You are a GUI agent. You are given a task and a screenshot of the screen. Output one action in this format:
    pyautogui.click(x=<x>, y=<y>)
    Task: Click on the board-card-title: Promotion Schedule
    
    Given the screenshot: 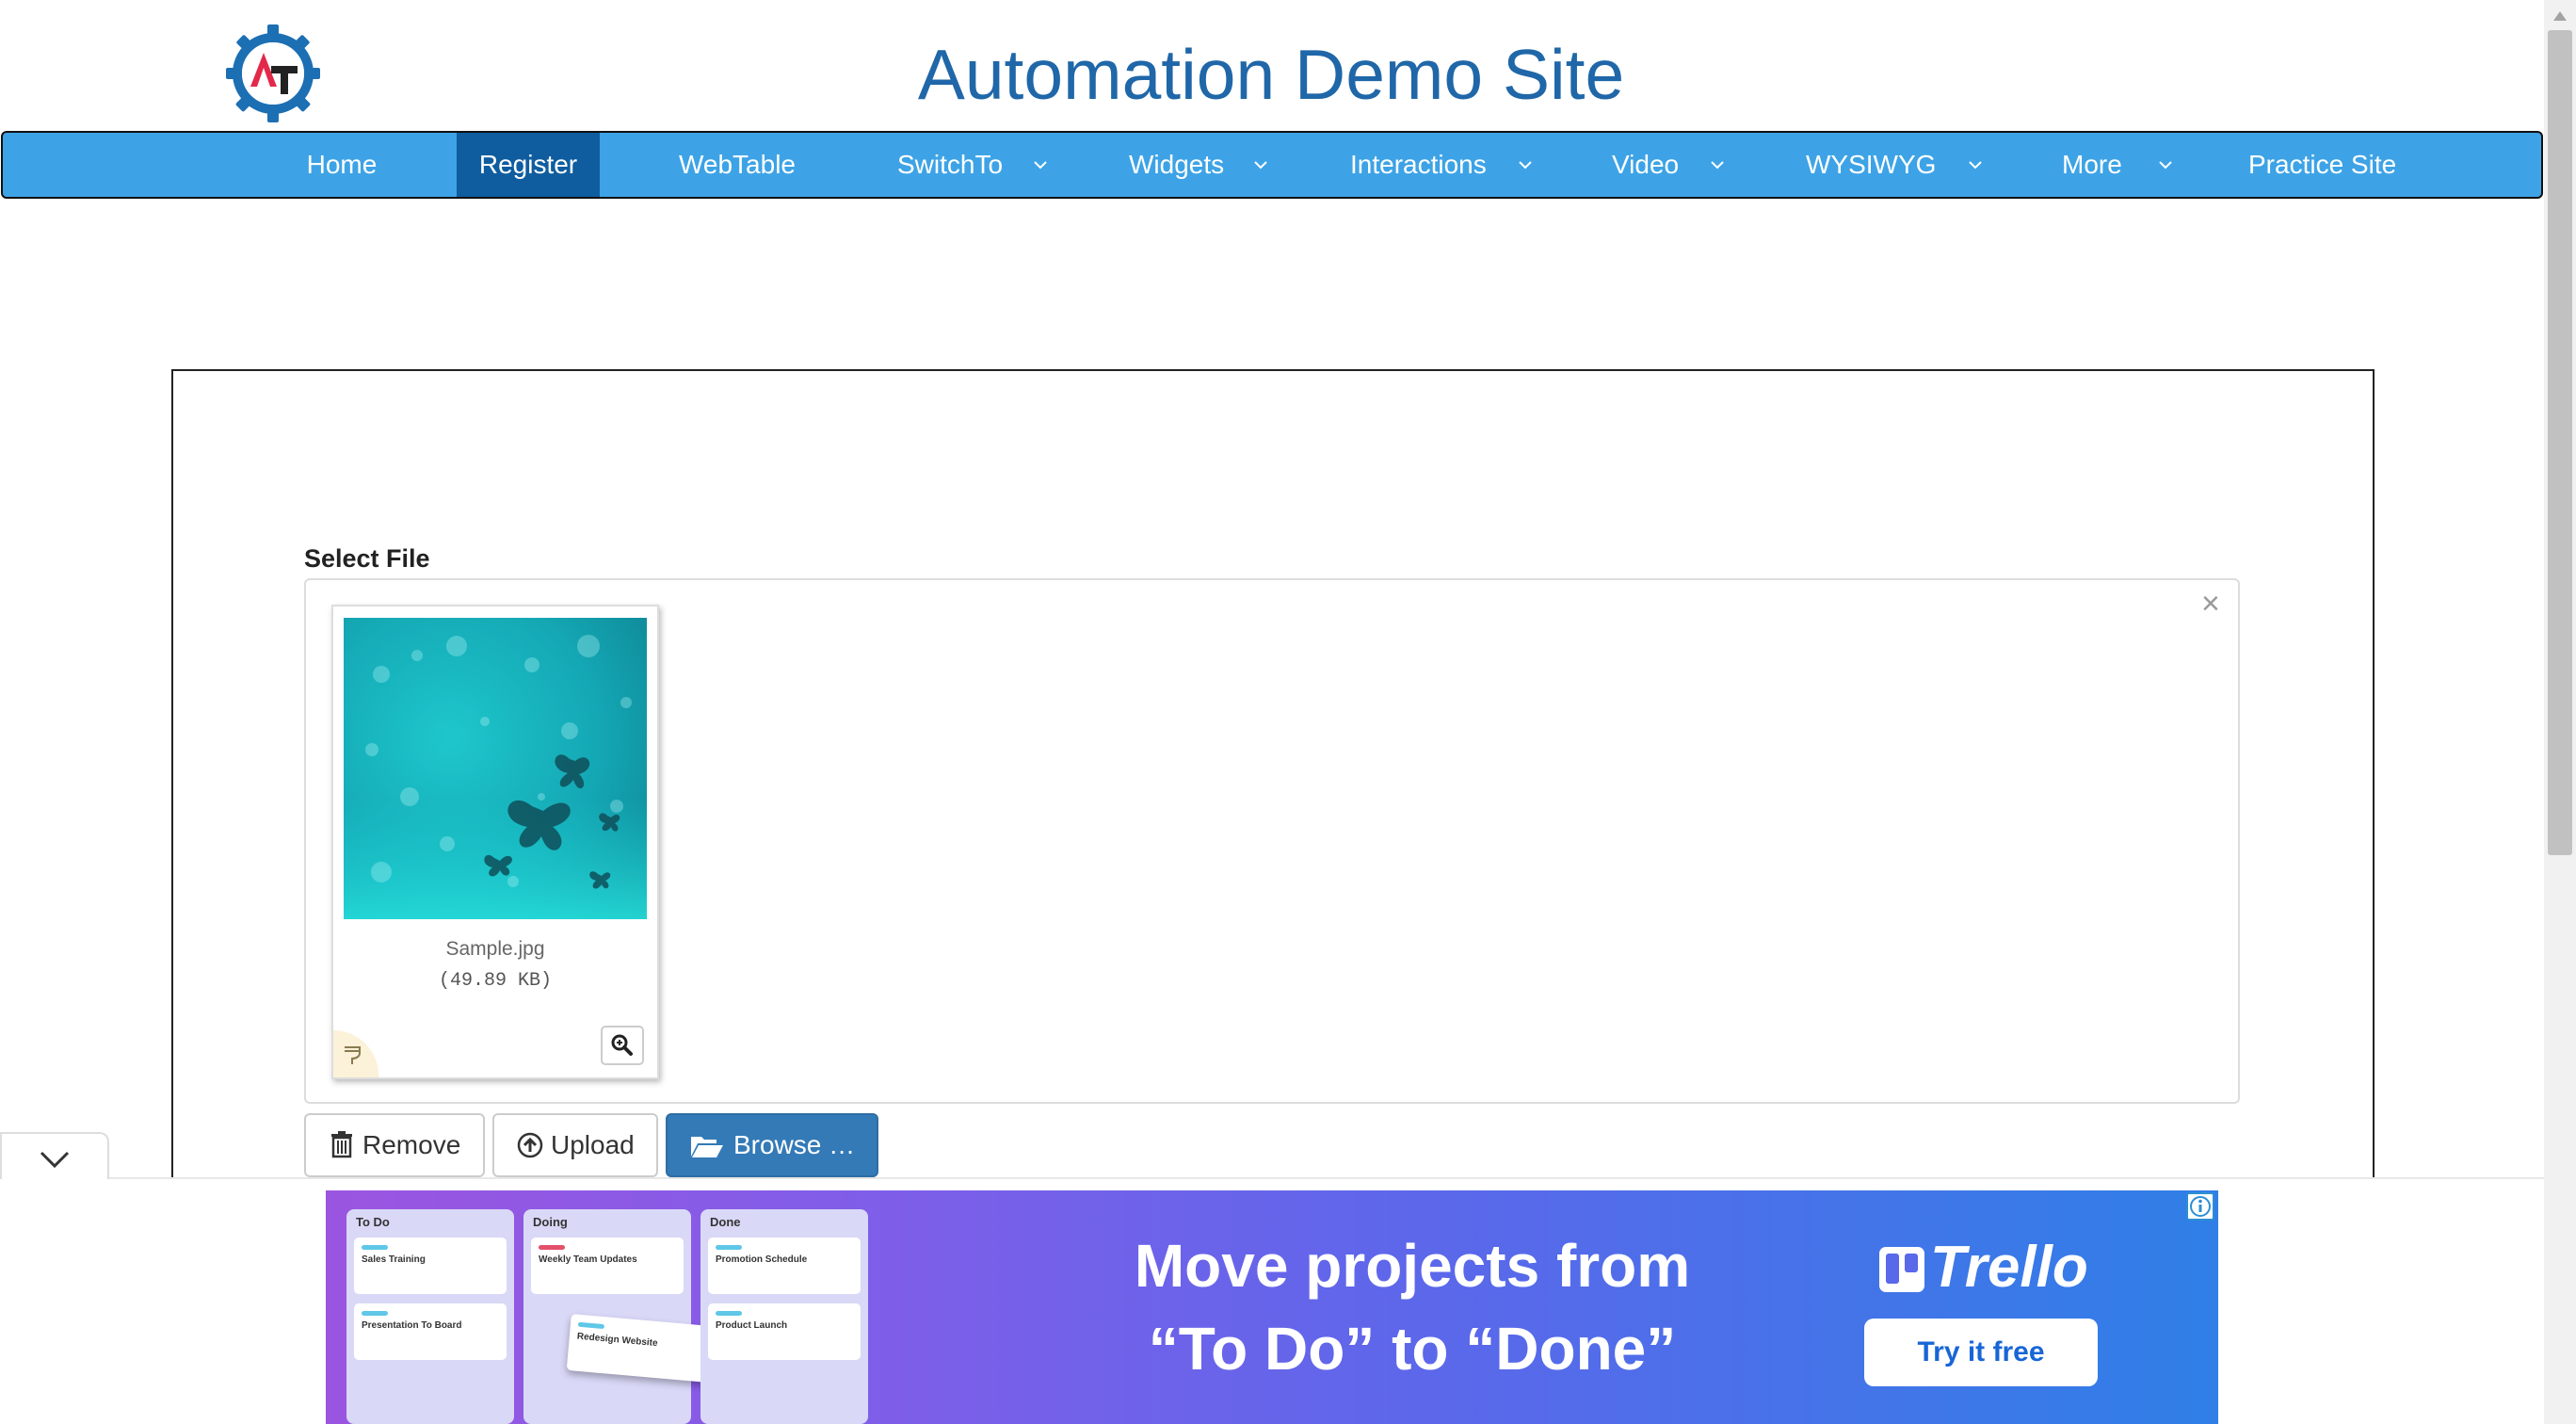 What is the action you would take?
    pyautogui.click(x=762, y=1259)
    